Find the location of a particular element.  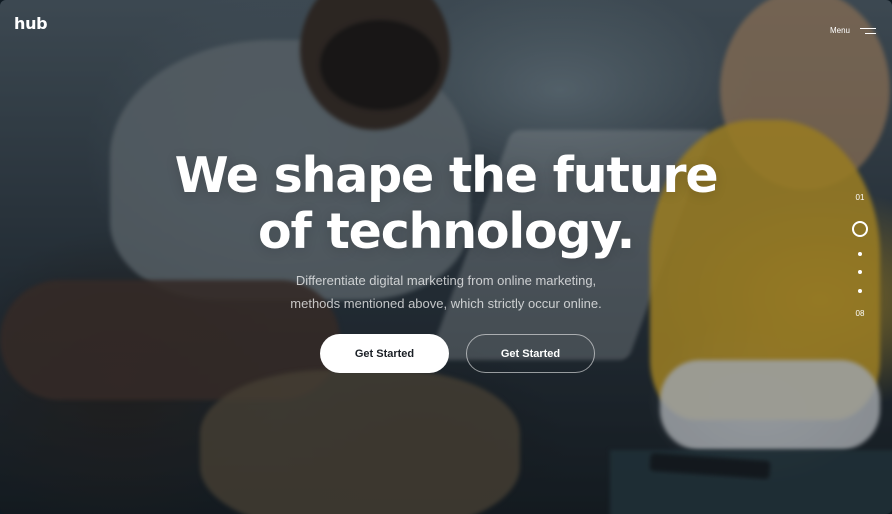

menu-button: Menu is located at coordinates (853, 30).